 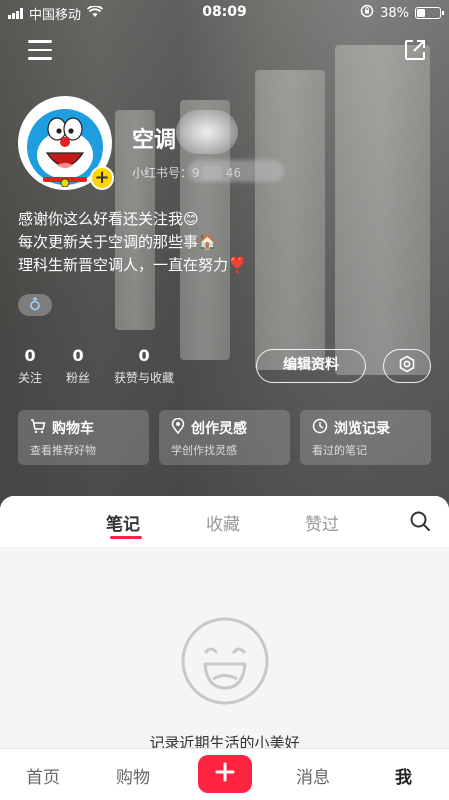 I want to click on create-post-button, so click(x=225, y=774).